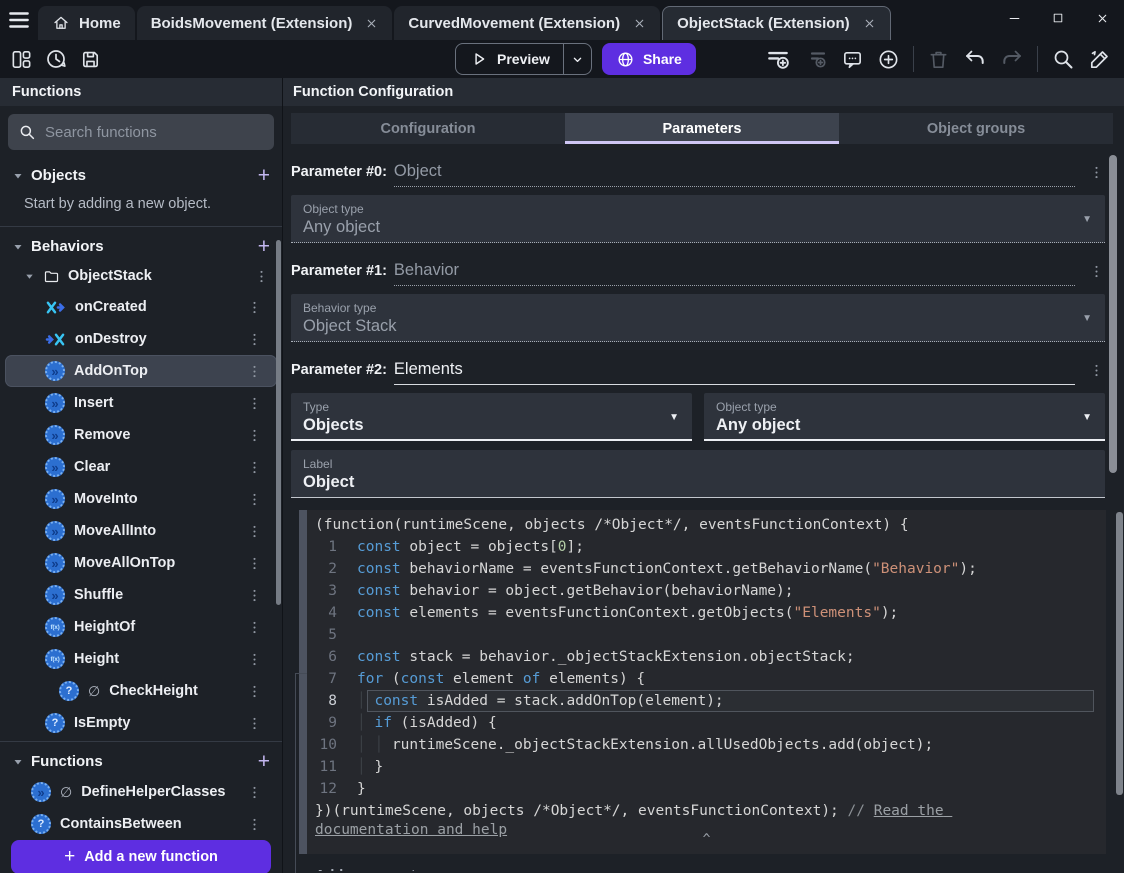 The width and height of the screenshot is (1124, 873). What do you see at coordinates (154, 132) in the screenshot?
I see `search-input` at bounding box center [154, 132].